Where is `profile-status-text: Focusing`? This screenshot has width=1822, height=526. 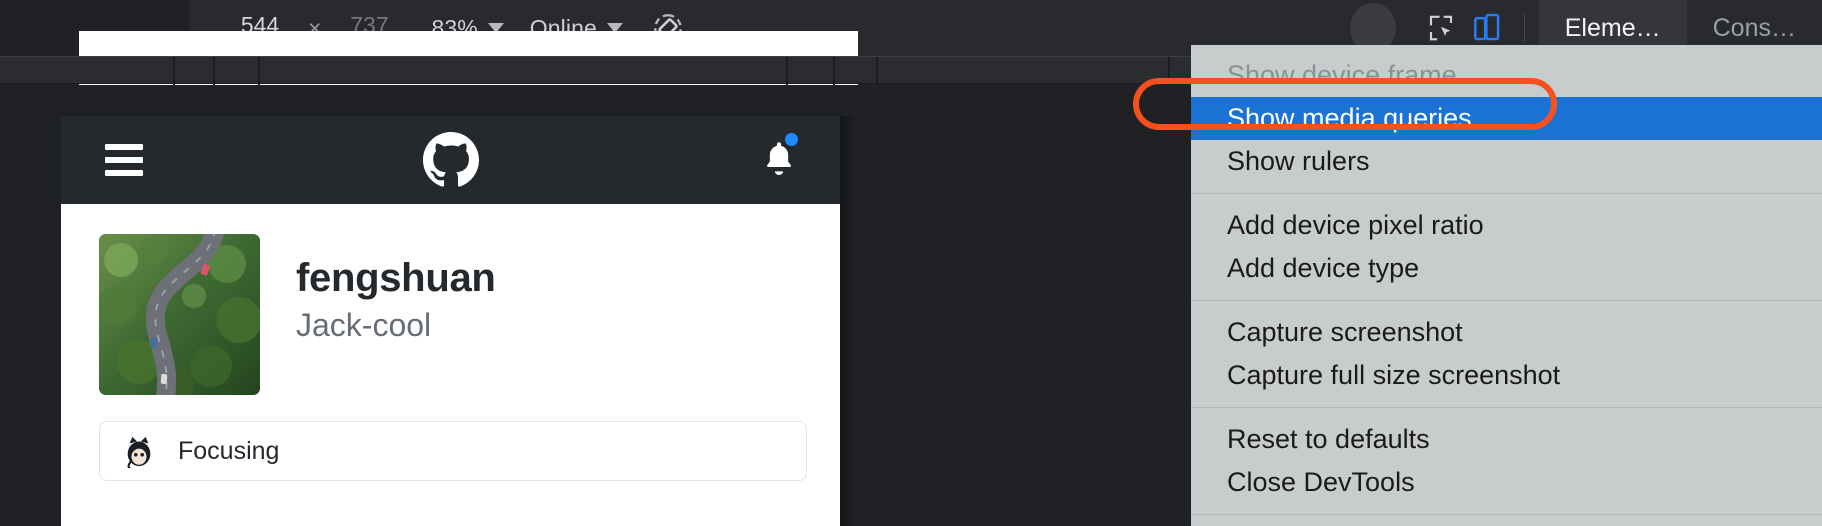
profile-status-text: Focusing is located at coordinates (229, 450).